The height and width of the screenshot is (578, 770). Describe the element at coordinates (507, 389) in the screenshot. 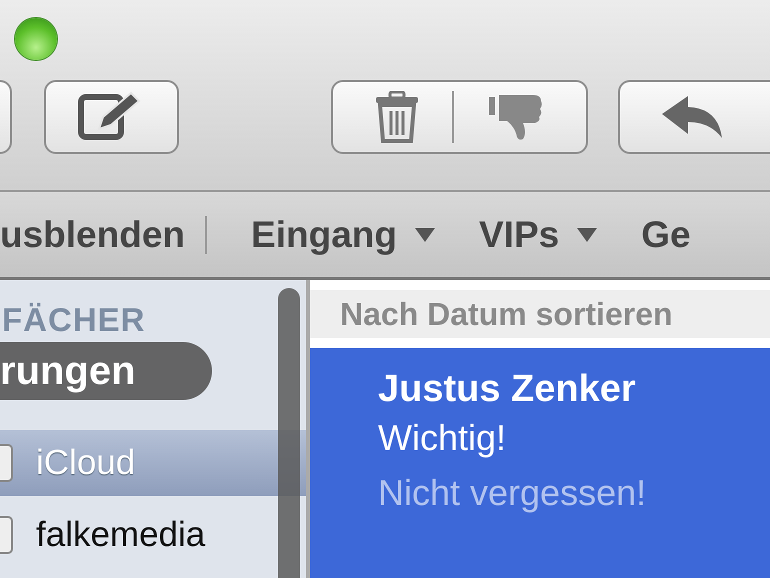

I see `sender: Justus Zenker` at that location.